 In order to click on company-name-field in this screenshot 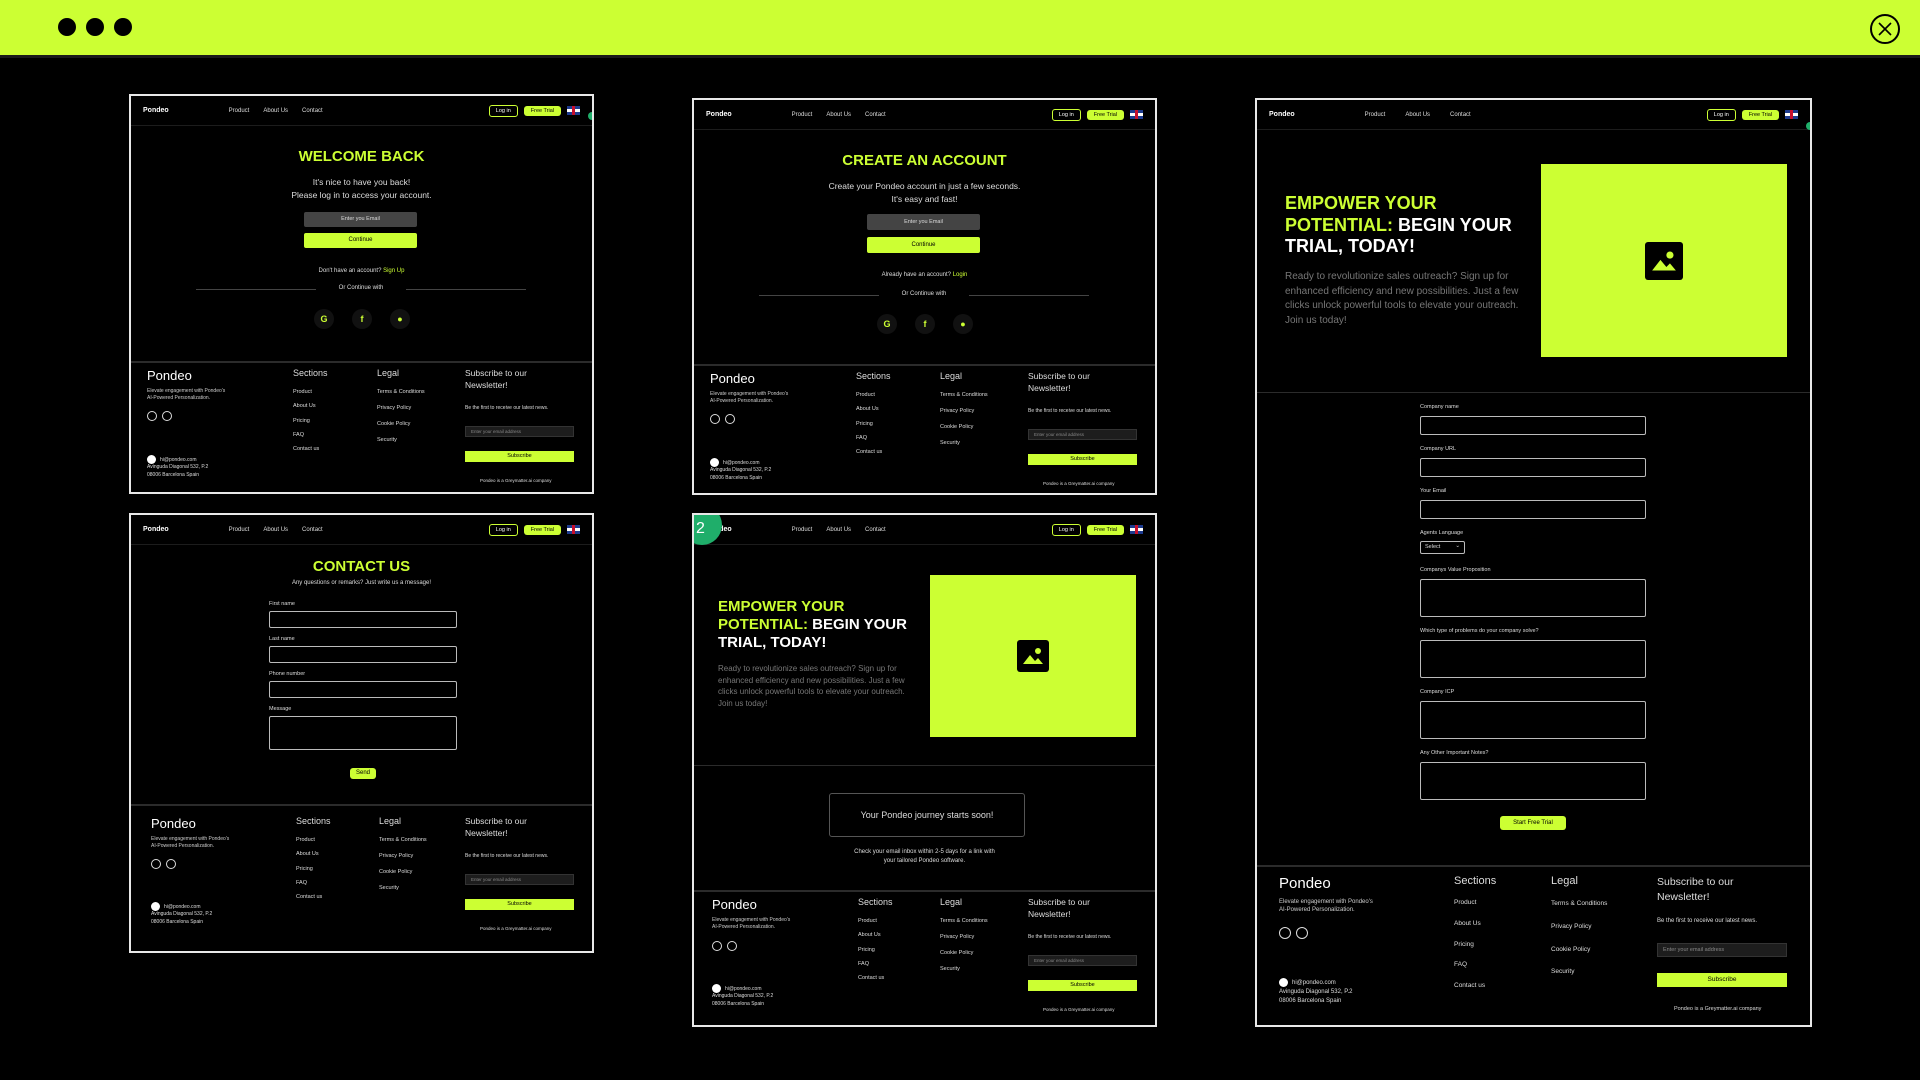, I will do `click(1533, 425)`.